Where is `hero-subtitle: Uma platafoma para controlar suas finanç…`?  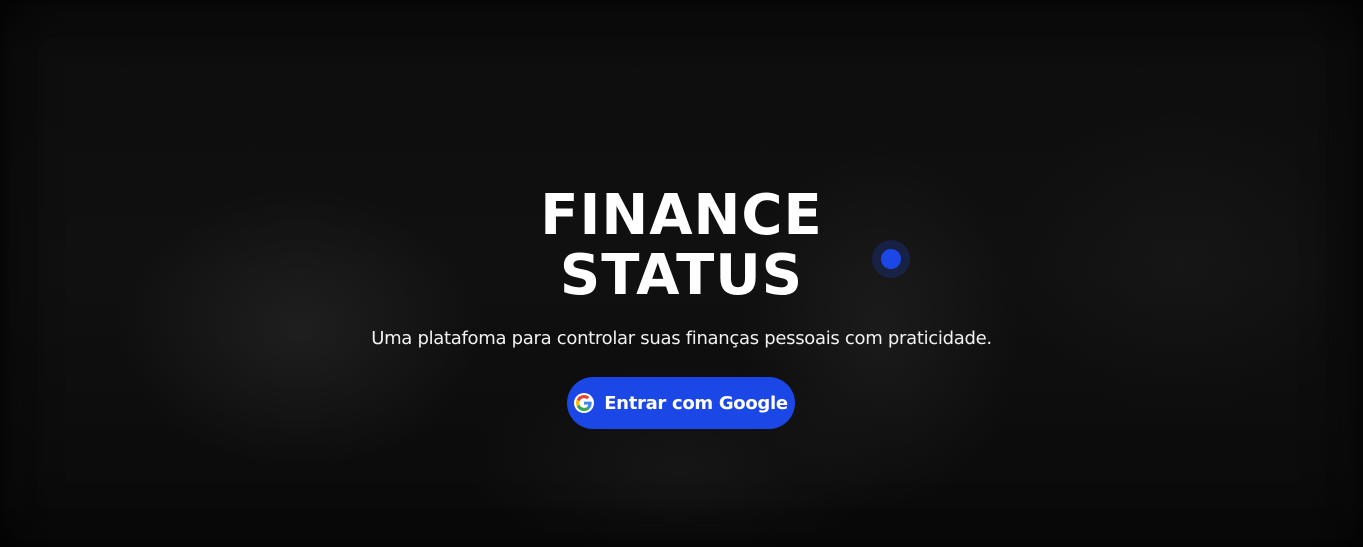 hero-subtitle: Uma platafoma para controlar suas finanç… is located at coordinates (681, 338).